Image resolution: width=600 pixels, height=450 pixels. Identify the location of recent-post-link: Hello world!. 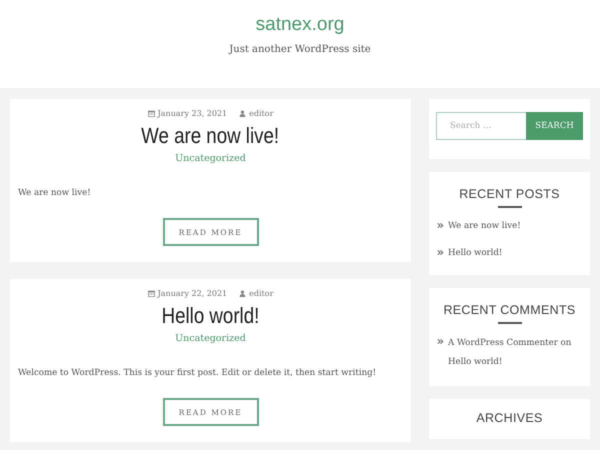
(475, 253).